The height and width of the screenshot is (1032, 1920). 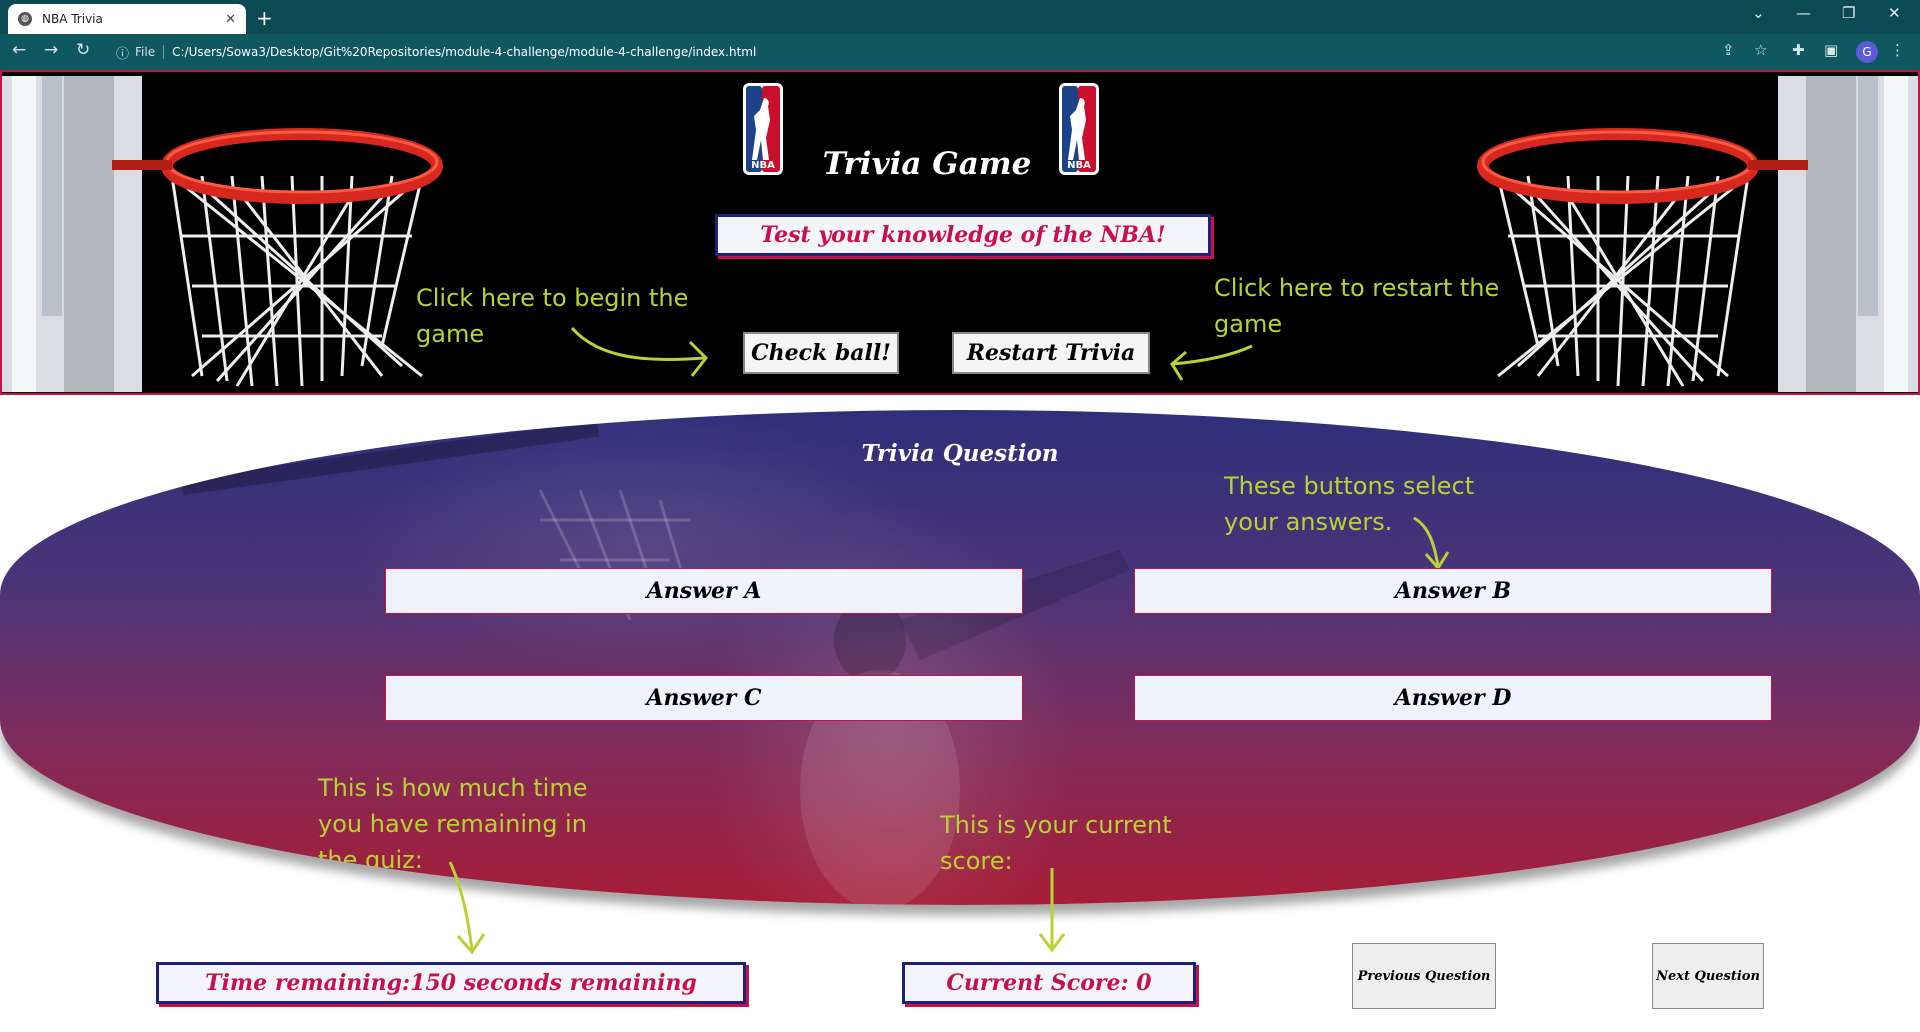 What do you see at coordinates (1431, 543) in the screenshot?
I see `answers-arrow-icon` at bounding box center [1431, 543].